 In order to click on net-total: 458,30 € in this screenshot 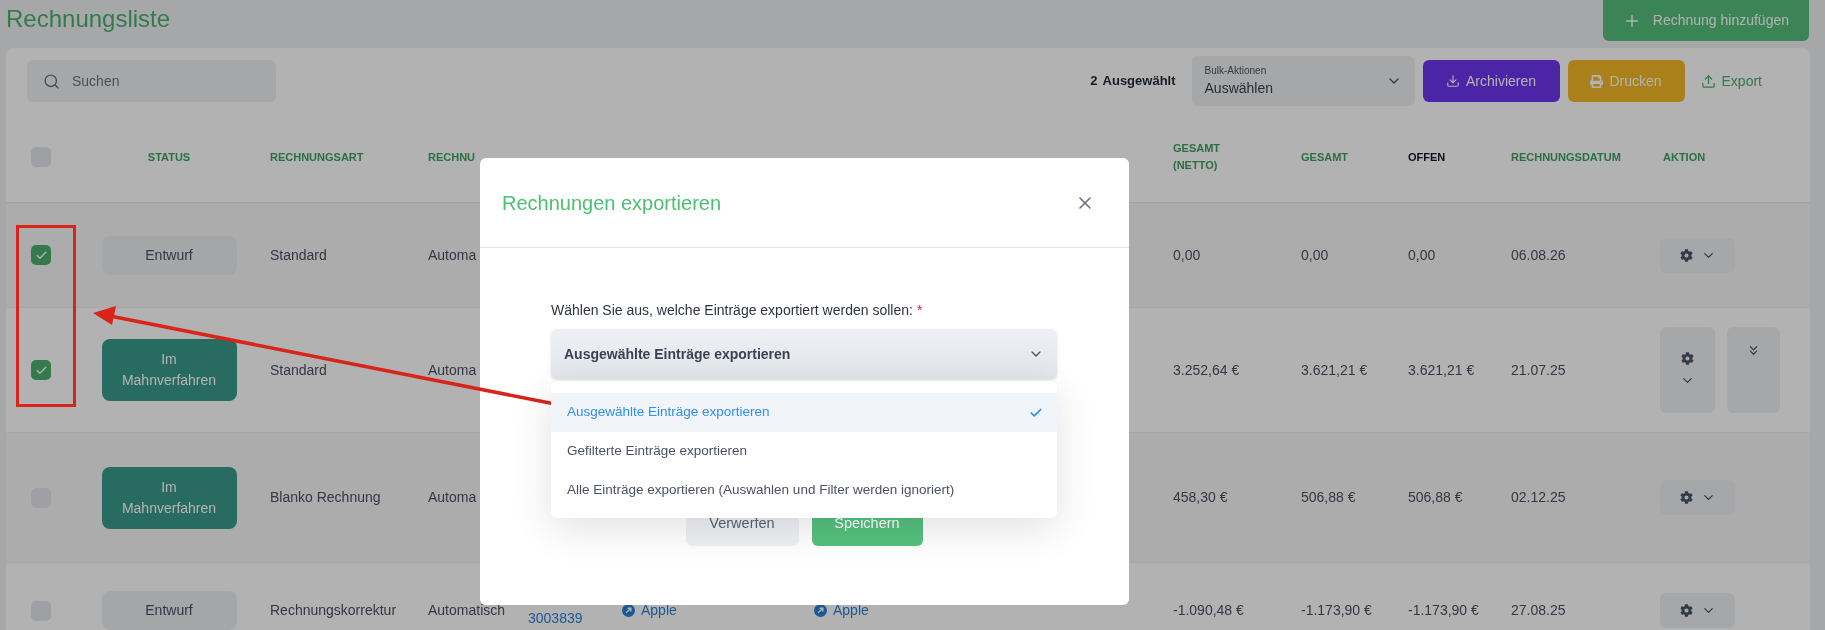, I will do `click(1200, 497)`.